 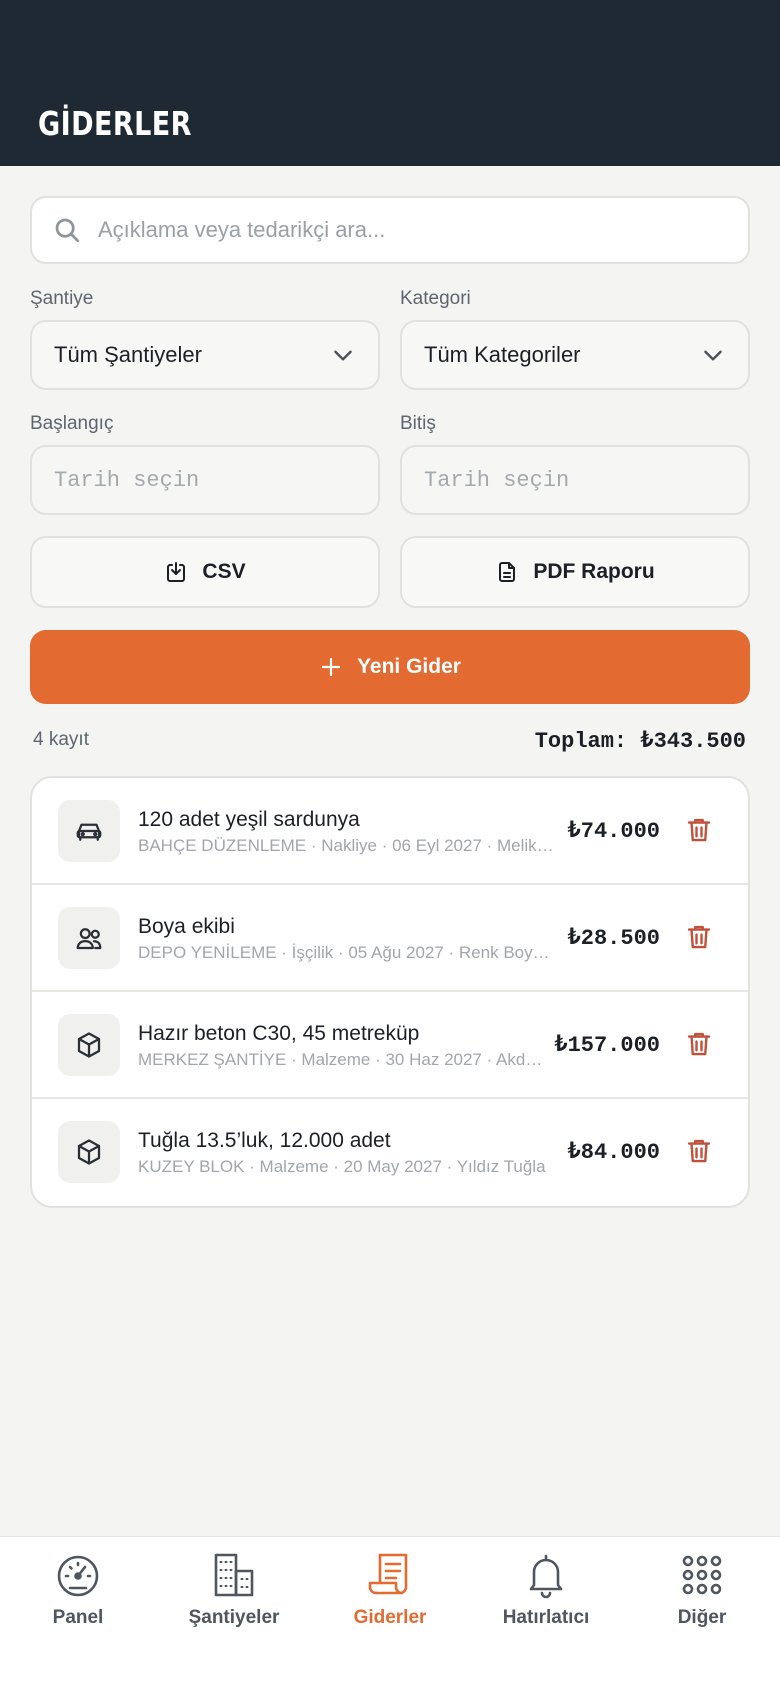 I want to click on category-select: Tüm Kategoriler, so click(x=575, y=355).